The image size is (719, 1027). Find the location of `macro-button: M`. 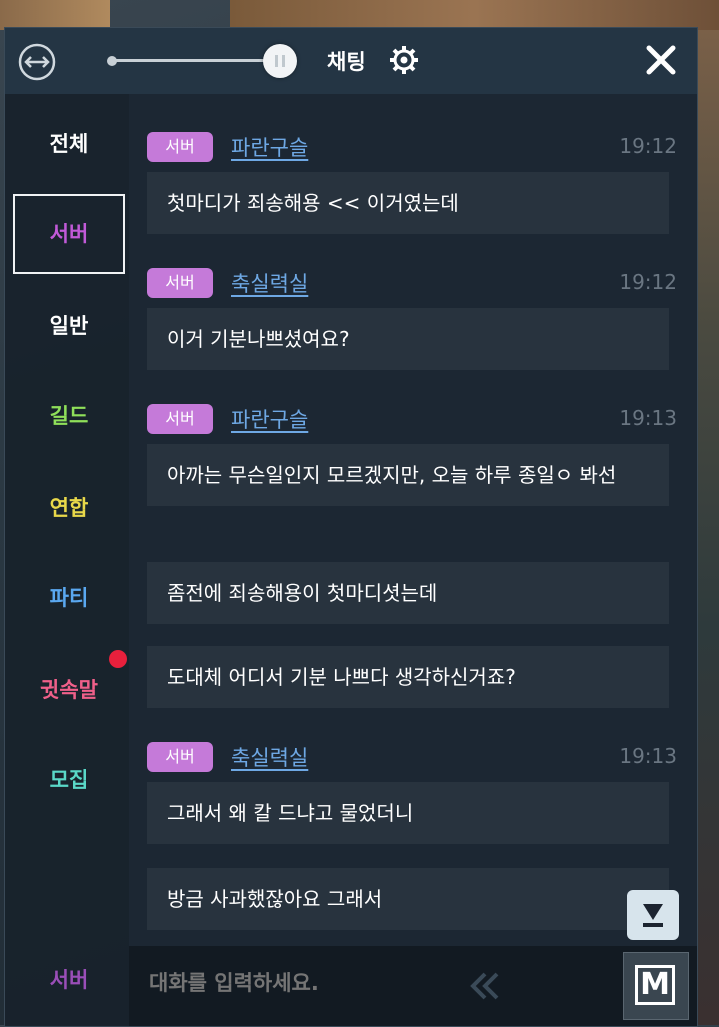

macro-button: M is located at coordinates (656, 986).